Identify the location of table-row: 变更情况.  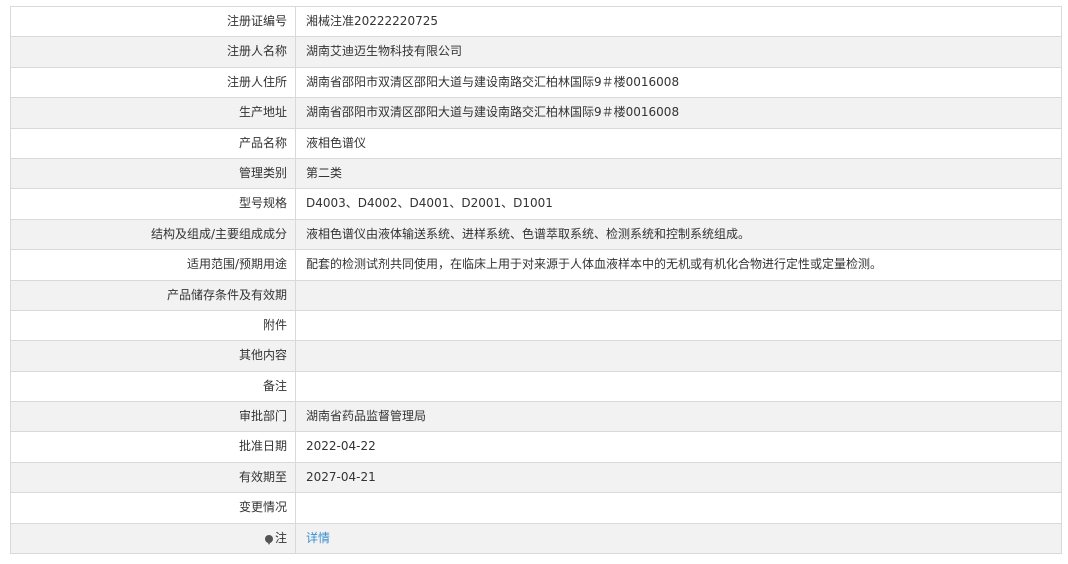
(536, 508).